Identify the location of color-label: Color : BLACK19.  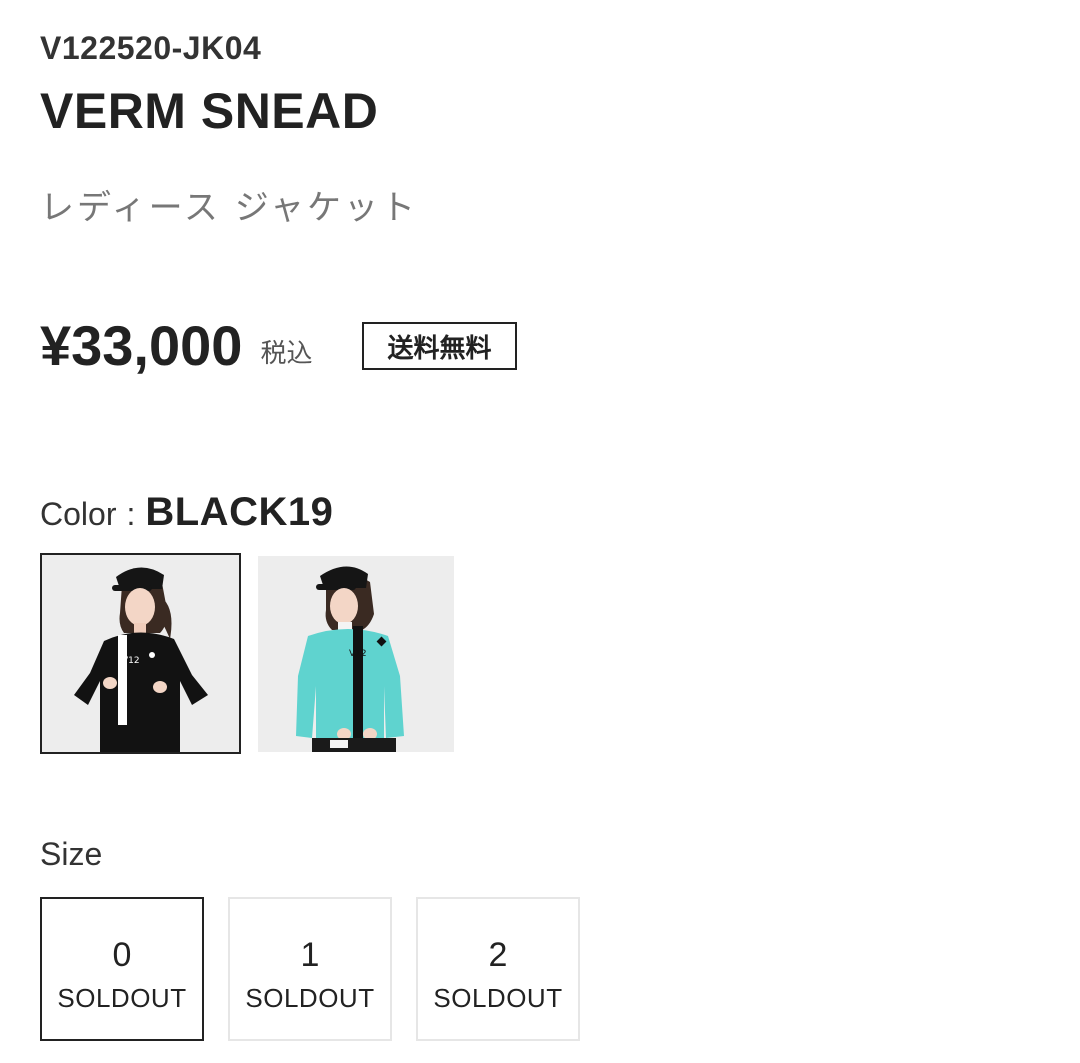
(186, 512).